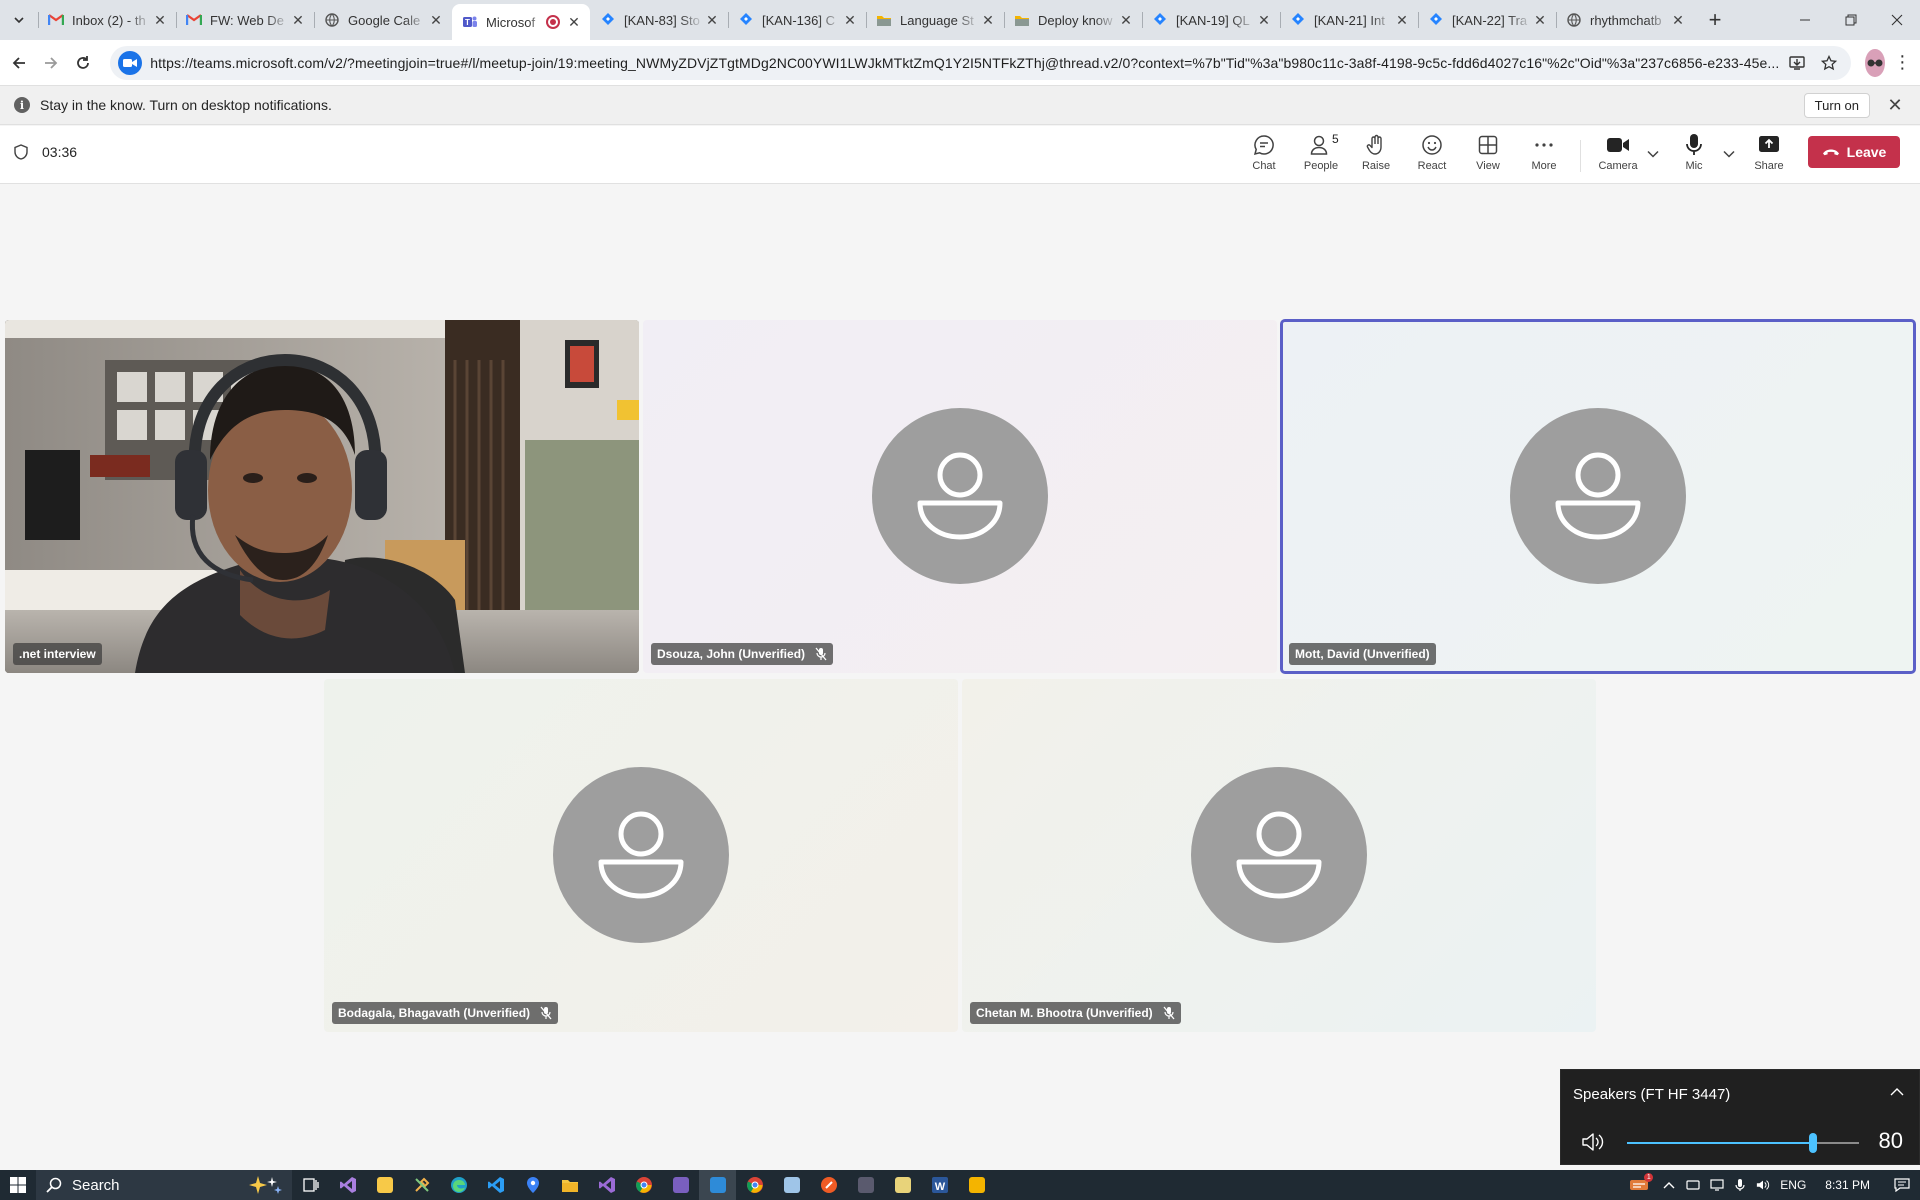  I want to click on terminal-icon, so click(865, 1185).